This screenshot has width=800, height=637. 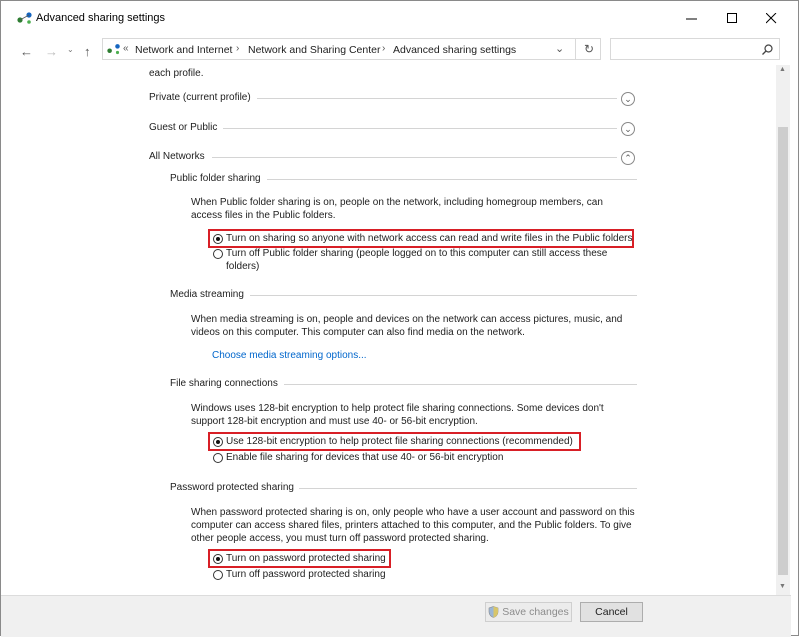 I want to click on profile-guest-label: Guest or Public, so click(x=183, y=127).